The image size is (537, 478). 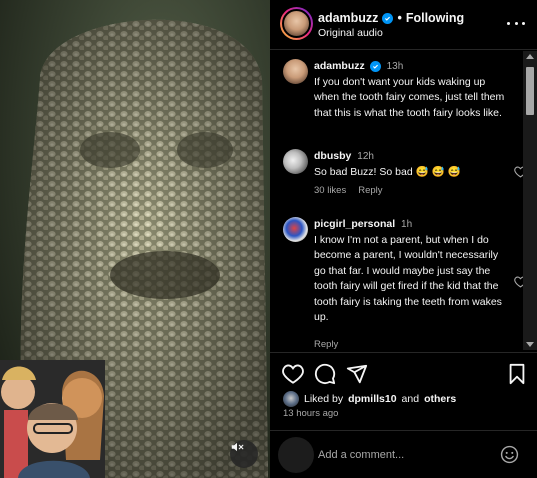 What do you see at coordinates (509, 454) in the screenshot?
I see `emoji-smile-icon` at bounding box center [509, 454].